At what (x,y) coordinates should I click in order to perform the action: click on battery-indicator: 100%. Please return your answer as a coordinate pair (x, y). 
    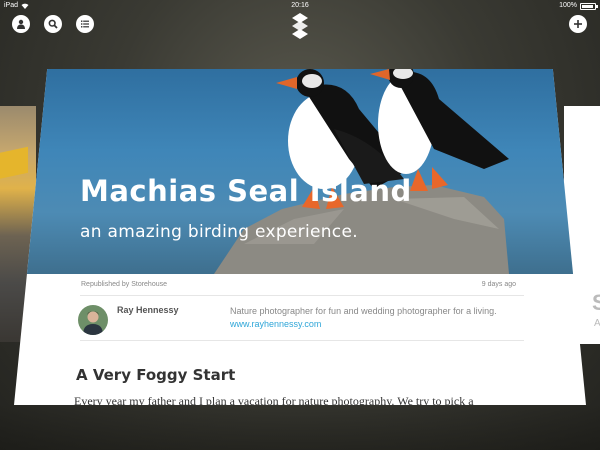
    Looking at the image, I should click on (578, 6).